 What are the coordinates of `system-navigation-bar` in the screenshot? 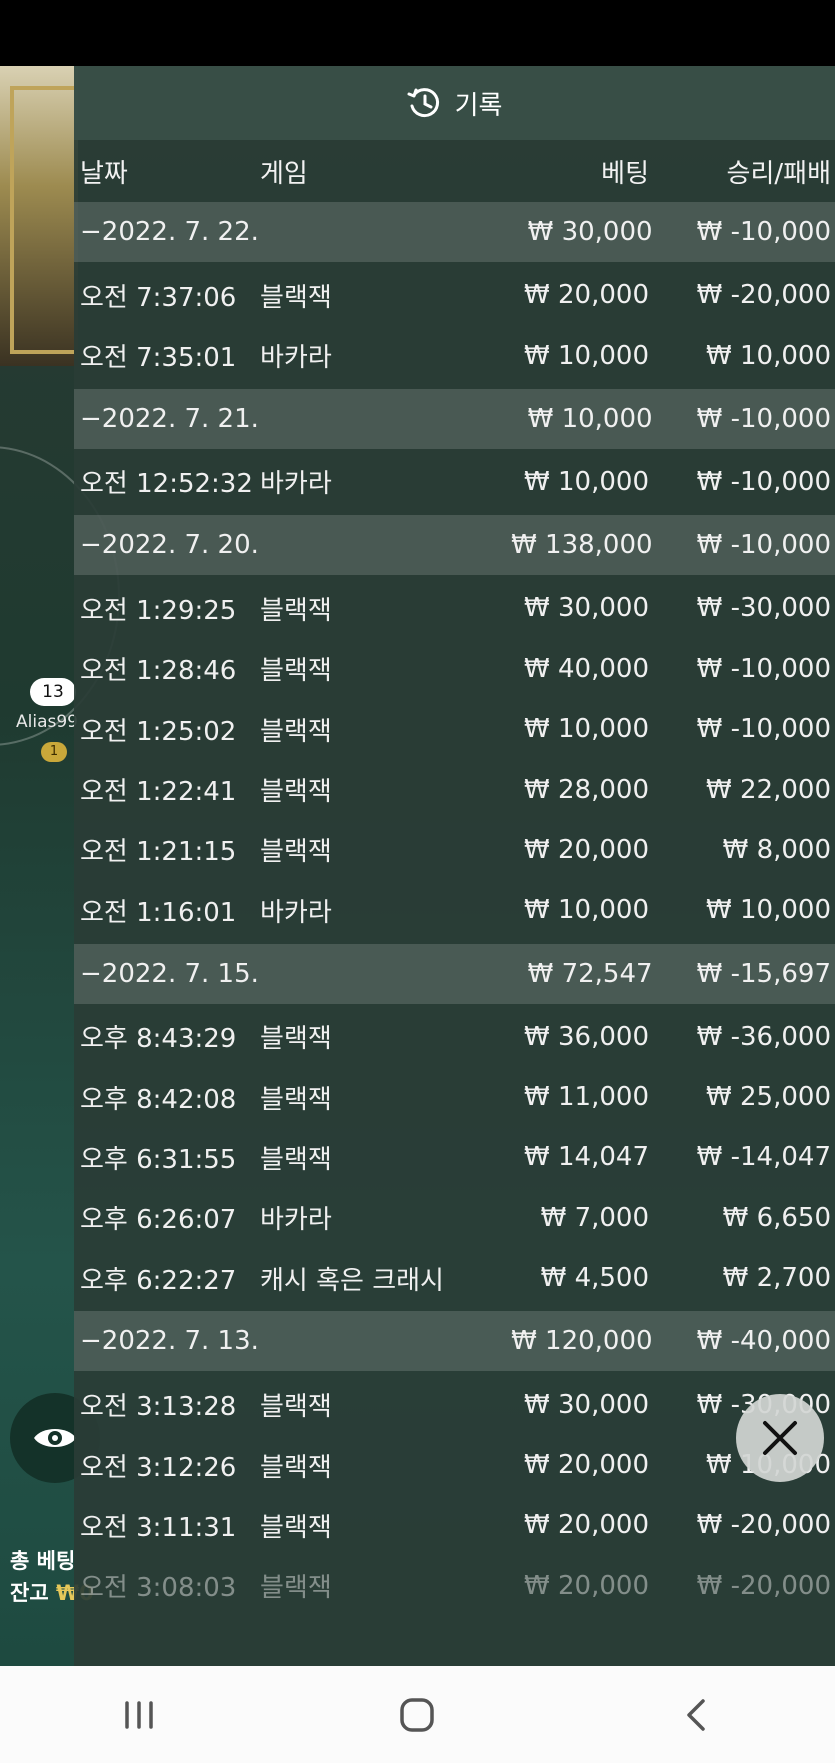 It's located at (417, 1714).